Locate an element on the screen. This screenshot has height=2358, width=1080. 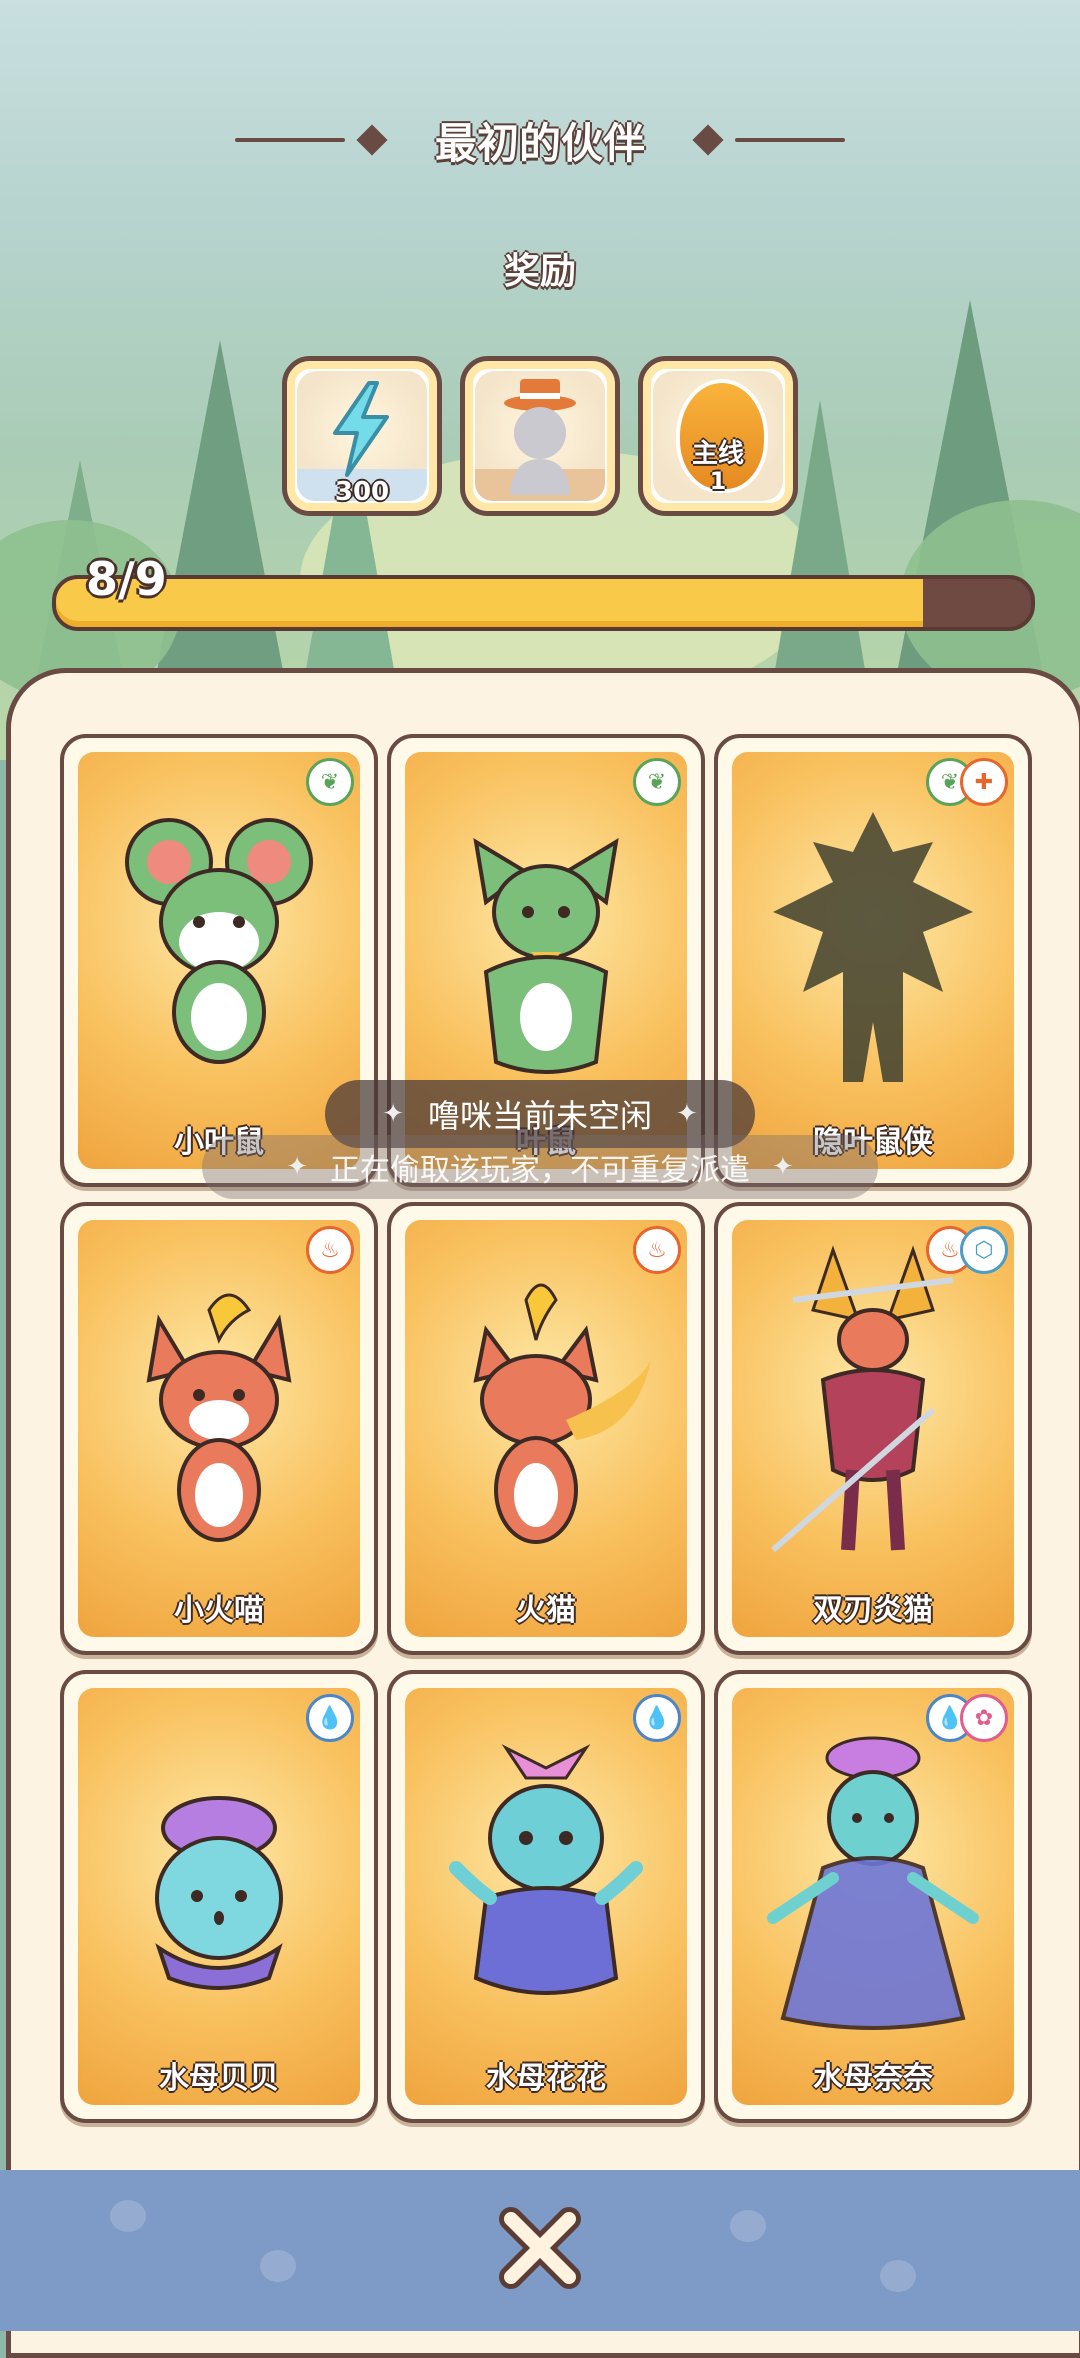
creature-name: 小火喵 is located at coordinates (219, 1610).